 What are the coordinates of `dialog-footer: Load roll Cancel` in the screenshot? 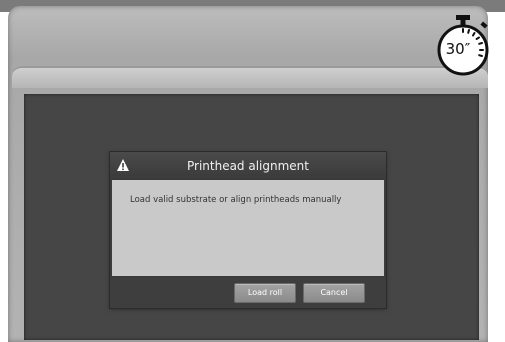 It's located at (248, 293).